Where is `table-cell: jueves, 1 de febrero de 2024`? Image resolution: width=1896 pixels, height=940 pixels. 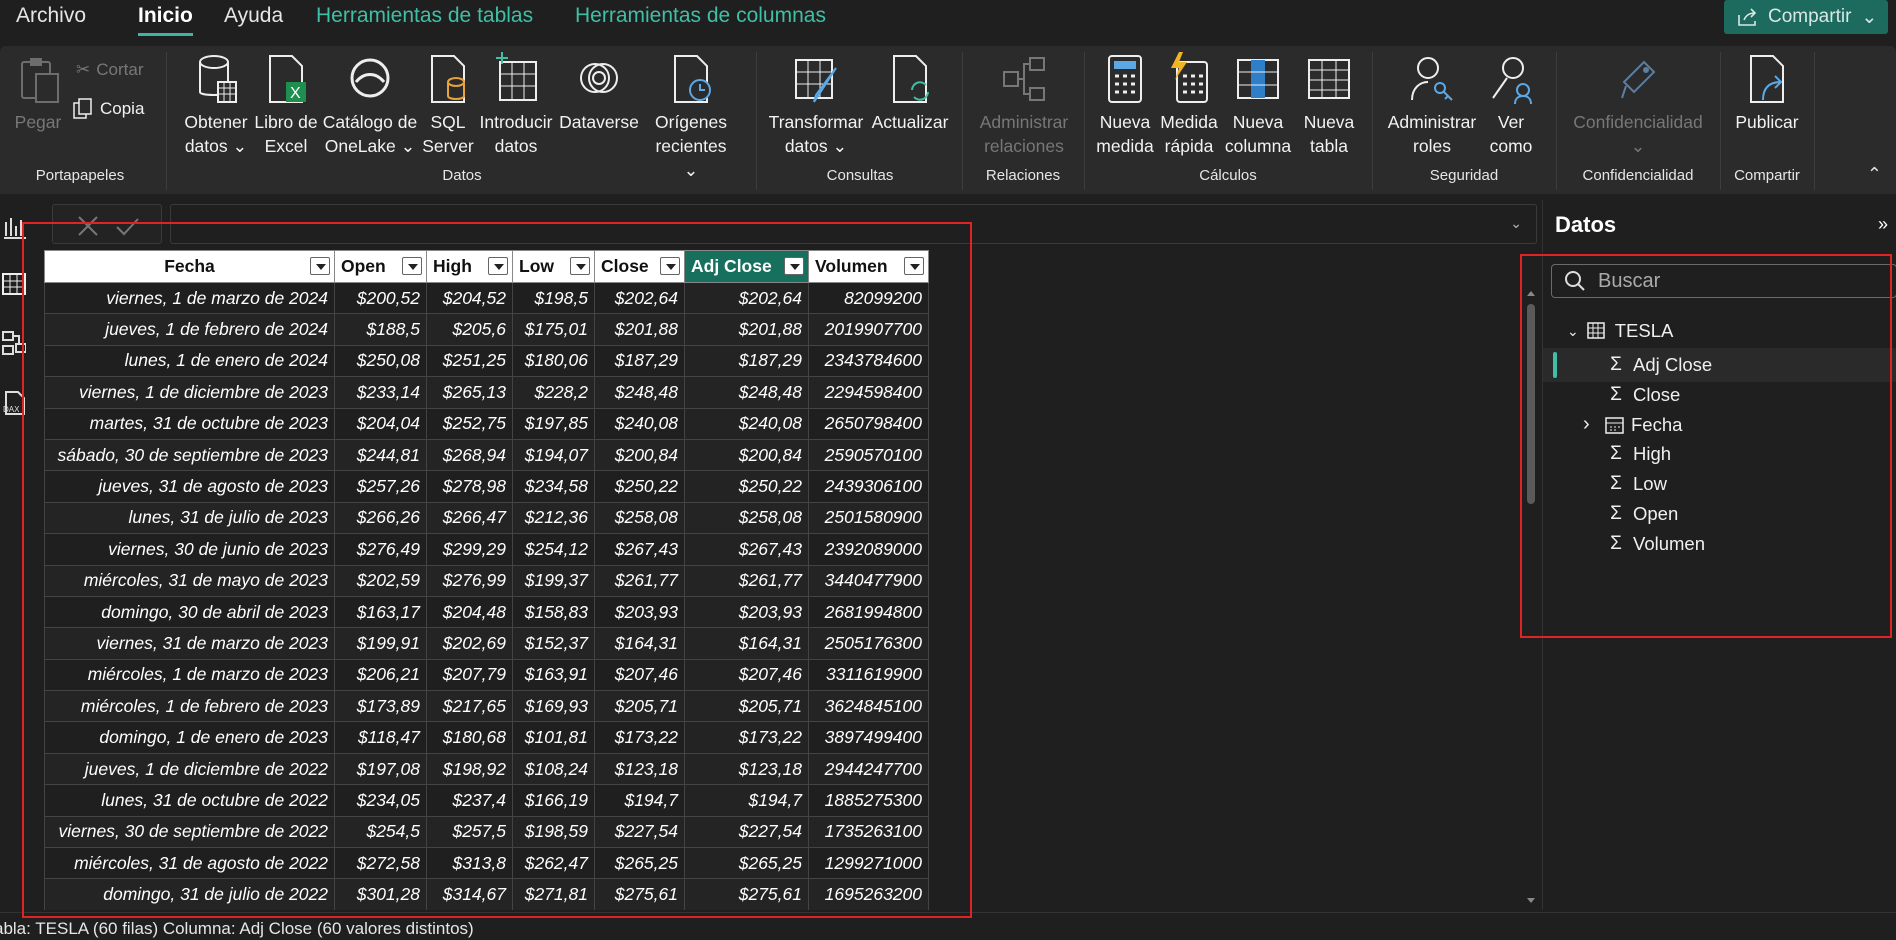
table-cell: jueves, 1 de febrero de 2024 is located at coordinates (189, 329).